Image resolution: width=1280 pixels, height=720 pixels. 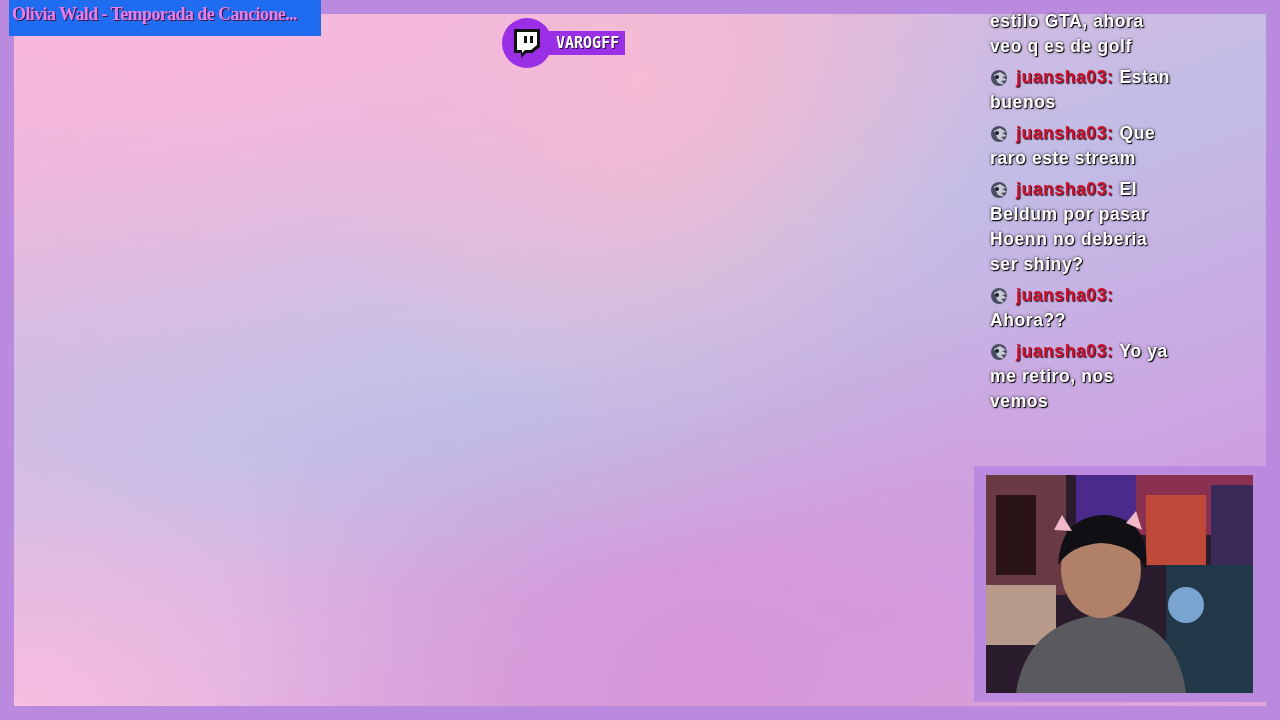 What do you see at coordinates (1061, 46) in the screenshot?
I see `chat-message-line: veo q es de golf` at bounding box center [1061, 46].